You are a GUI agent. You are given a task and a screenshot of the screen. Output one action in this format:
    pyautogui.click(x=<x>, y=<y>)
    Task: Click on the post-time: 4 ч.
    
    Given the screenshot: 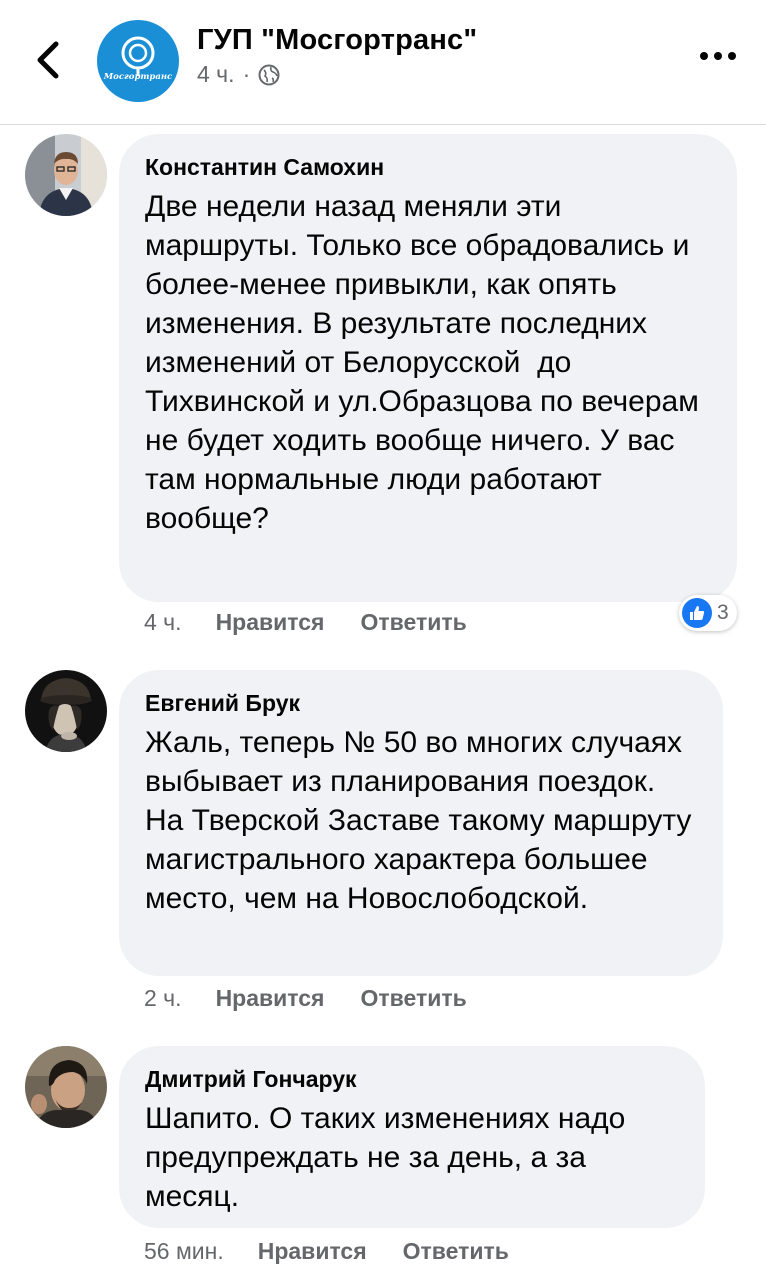 What is the action you would take?
    pyautogui.click(x=216, y=74)
    